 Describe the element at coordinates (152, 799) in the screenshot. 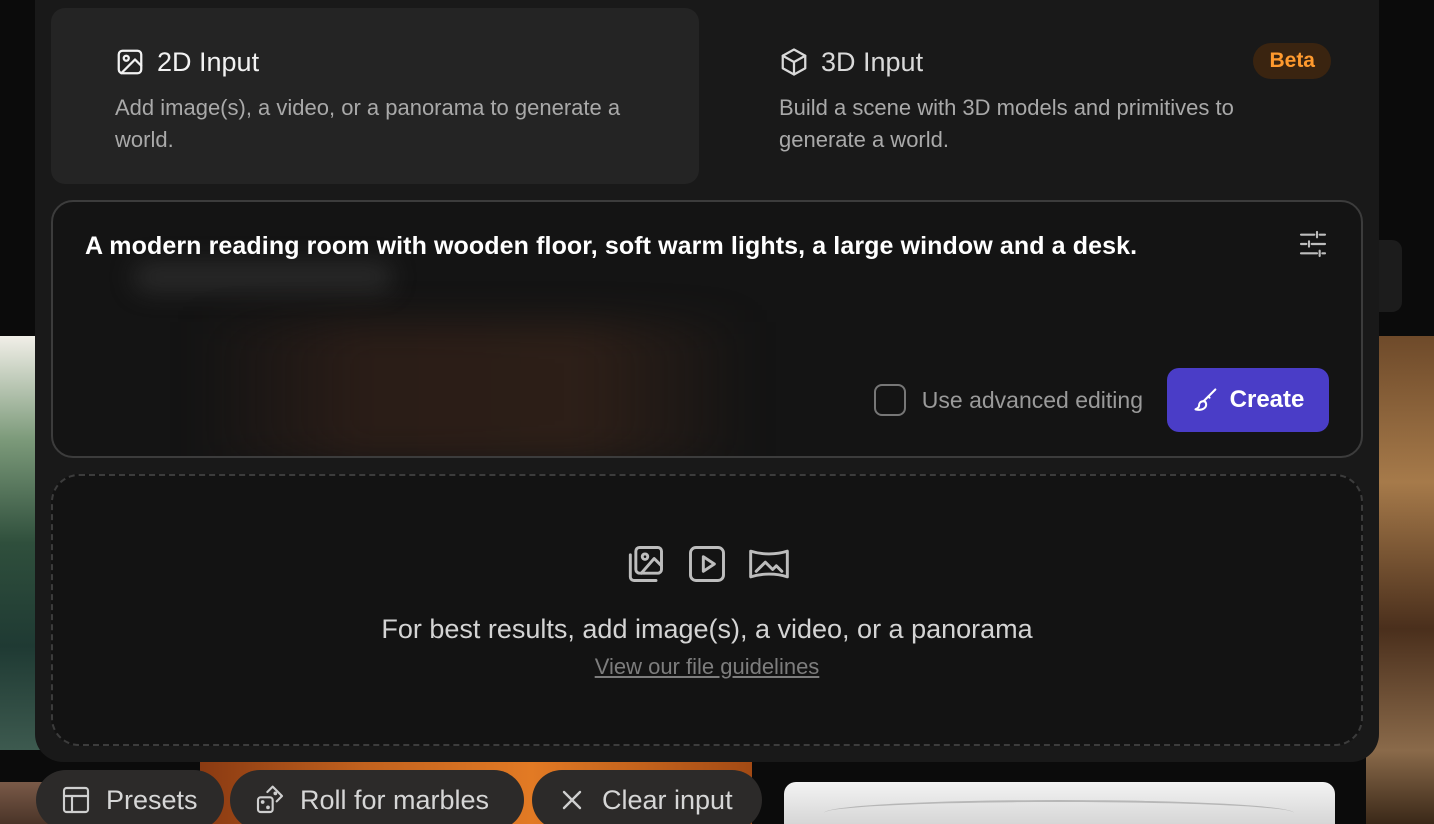

I see `presets-label: Presets` at that location.